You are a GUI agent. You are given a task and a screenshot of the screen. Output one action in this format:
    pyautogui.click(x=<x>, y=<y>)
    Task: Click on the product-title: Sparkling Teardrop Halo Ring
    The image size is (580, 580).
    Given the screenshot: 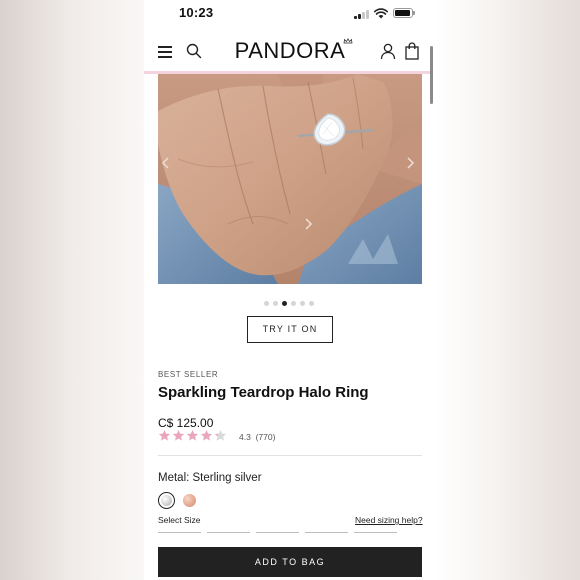 What is the action you would take?
    pyautogui.click(x=263, y=392)
    